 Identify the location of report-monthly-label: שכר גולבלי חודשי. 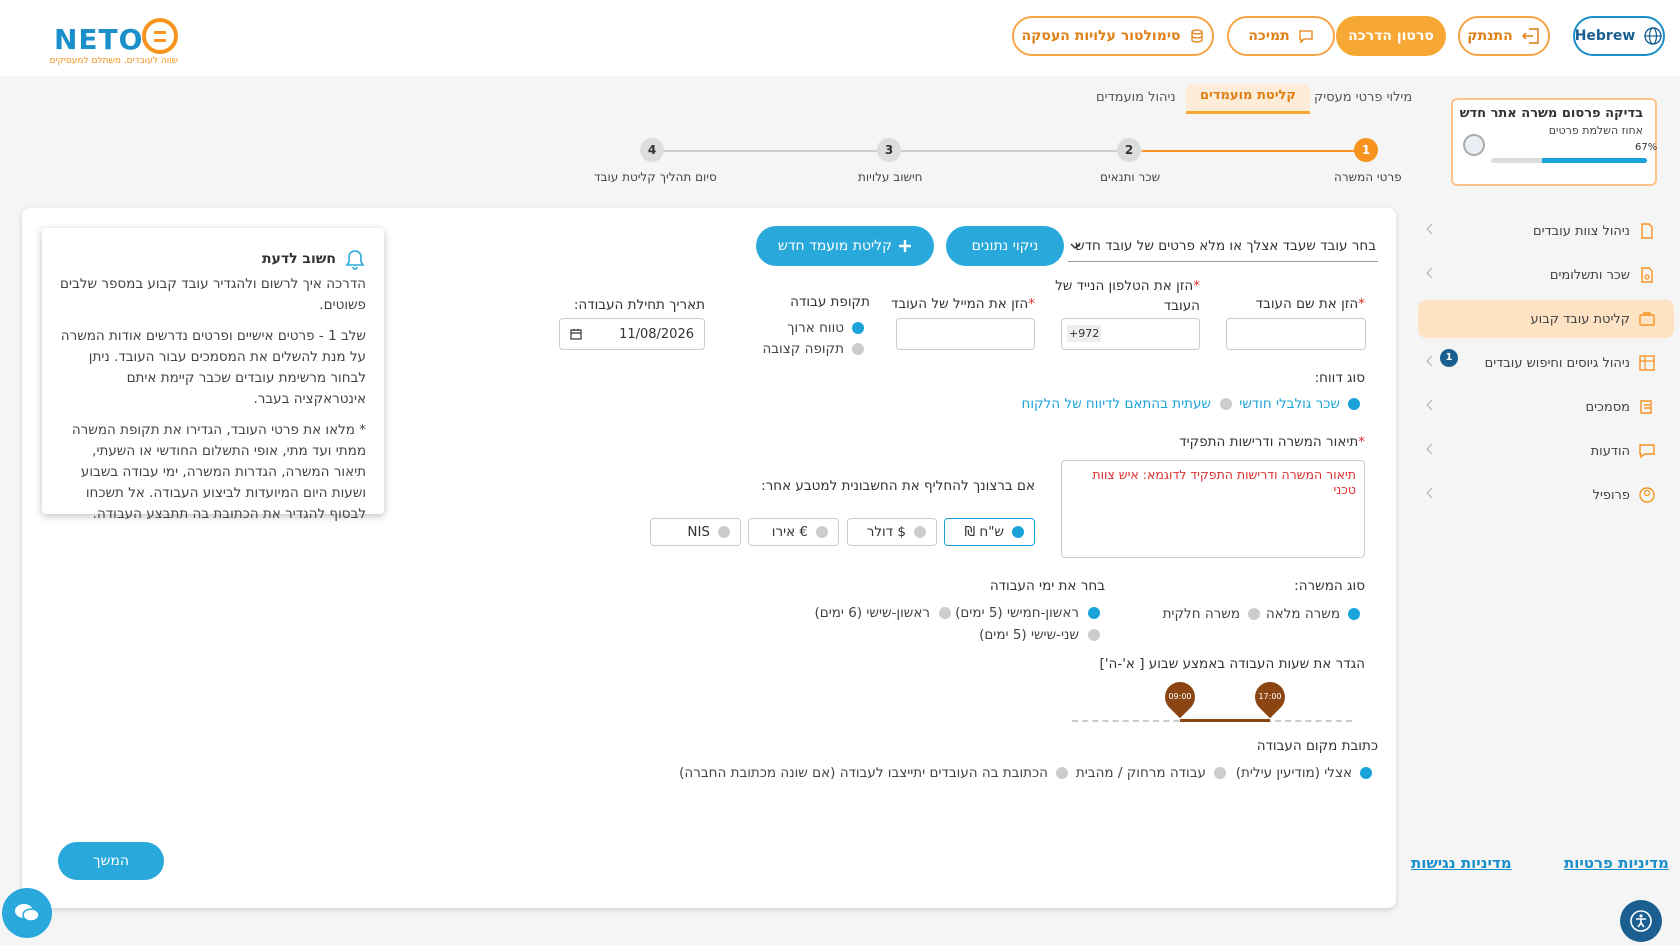
(1289, 404).